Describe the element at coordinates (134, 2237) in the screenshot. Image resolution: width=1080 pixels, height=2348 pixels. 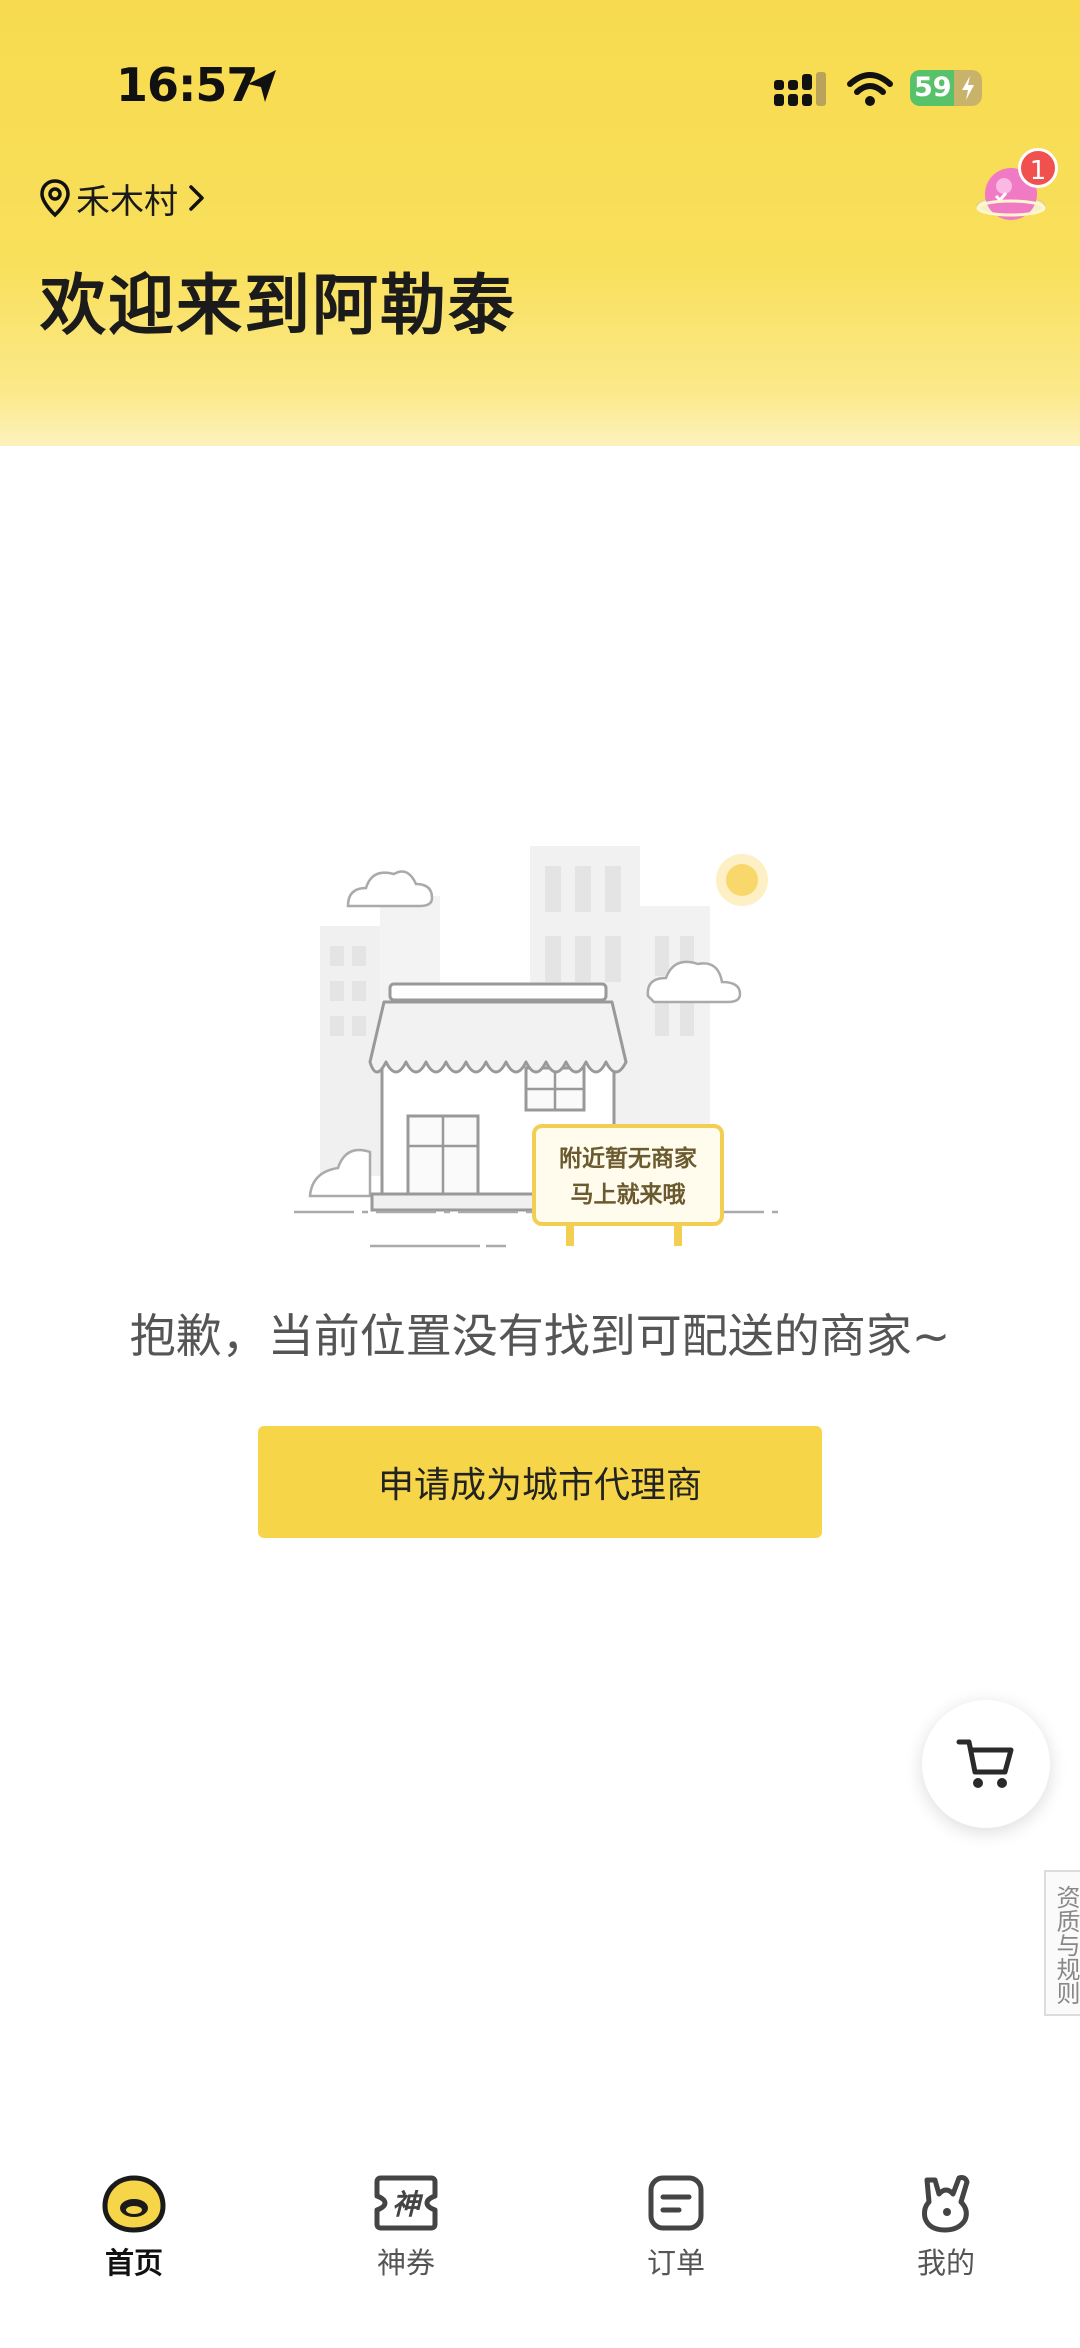
I see `tab-home: 首页` at that location.